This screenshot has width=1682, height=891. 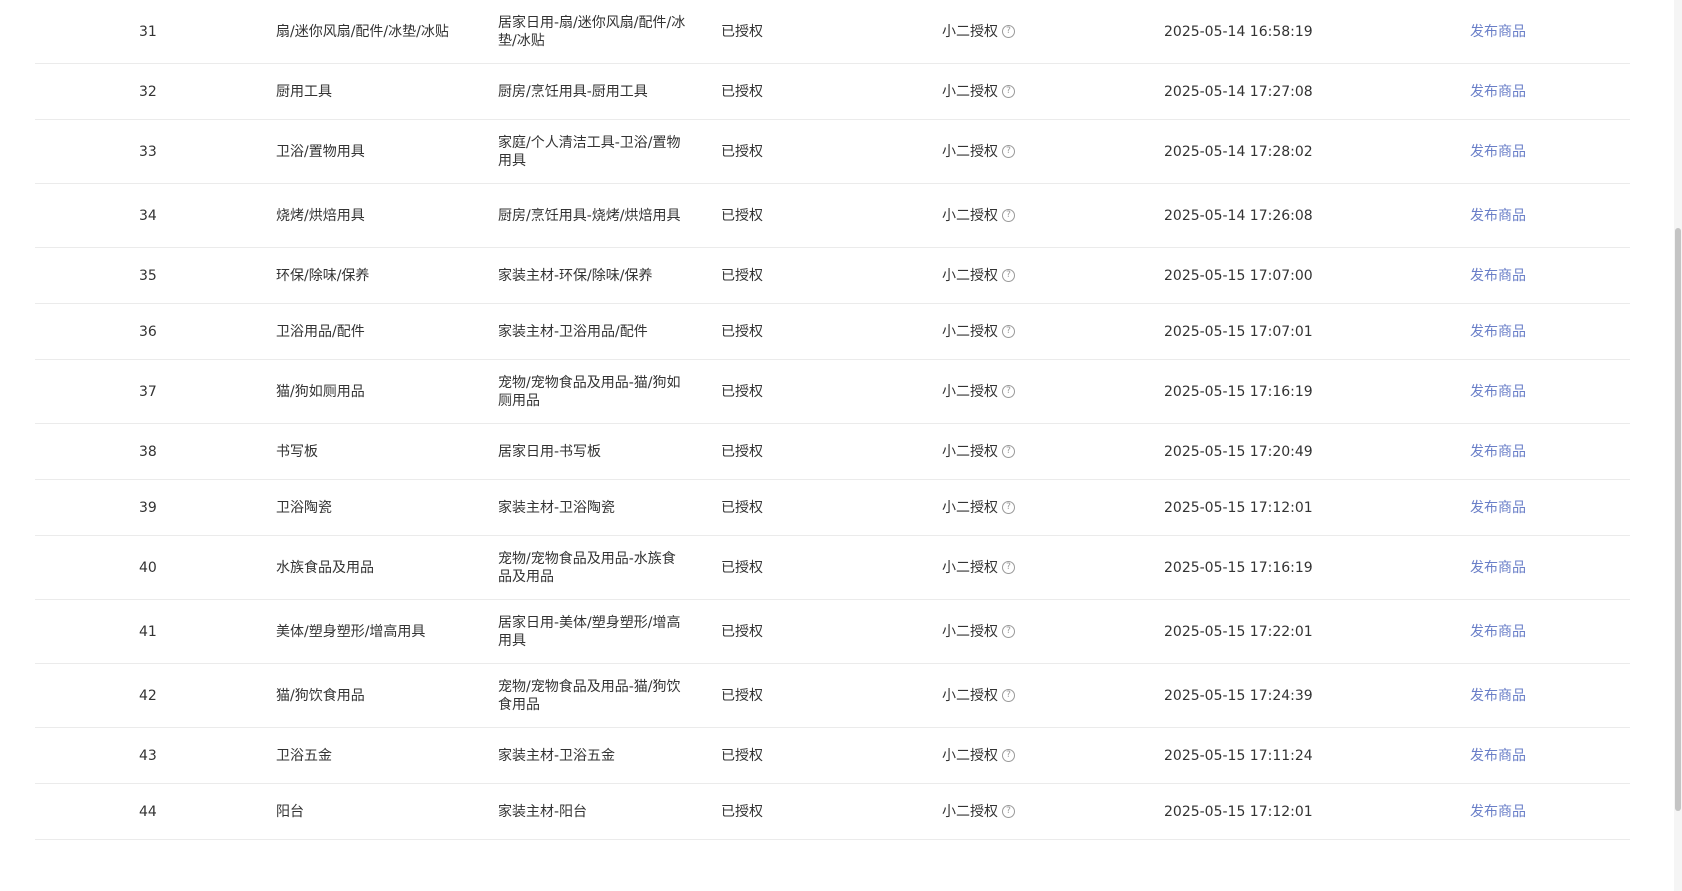 What do you see at coordinates (148, 811) in the screenshot?
I see `row-index: 44` at bounding box center [148, 811].